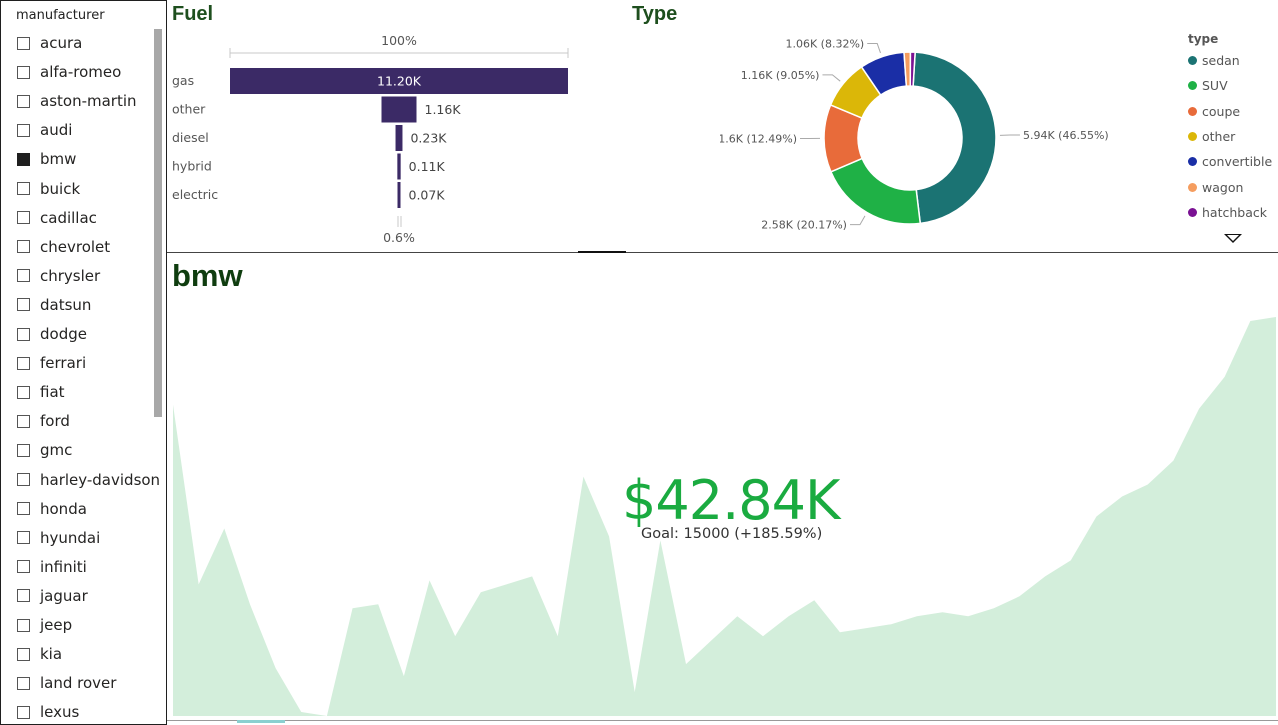 The height and width of the screenshot is (725, 1278). Describe the element at coordinates (1237, 162) in the screenshot. I see `legend-label: convertible` at that location.